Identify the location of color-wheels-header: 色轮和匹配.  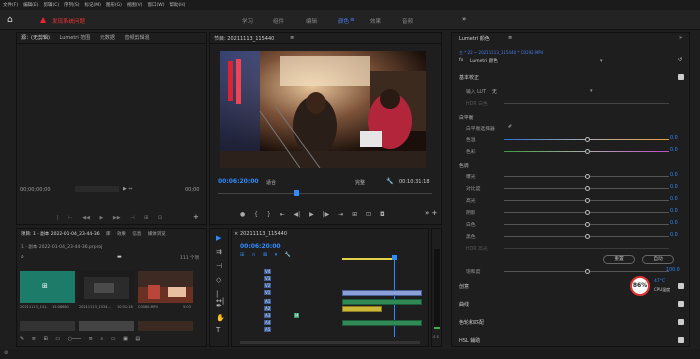
(471, 322).